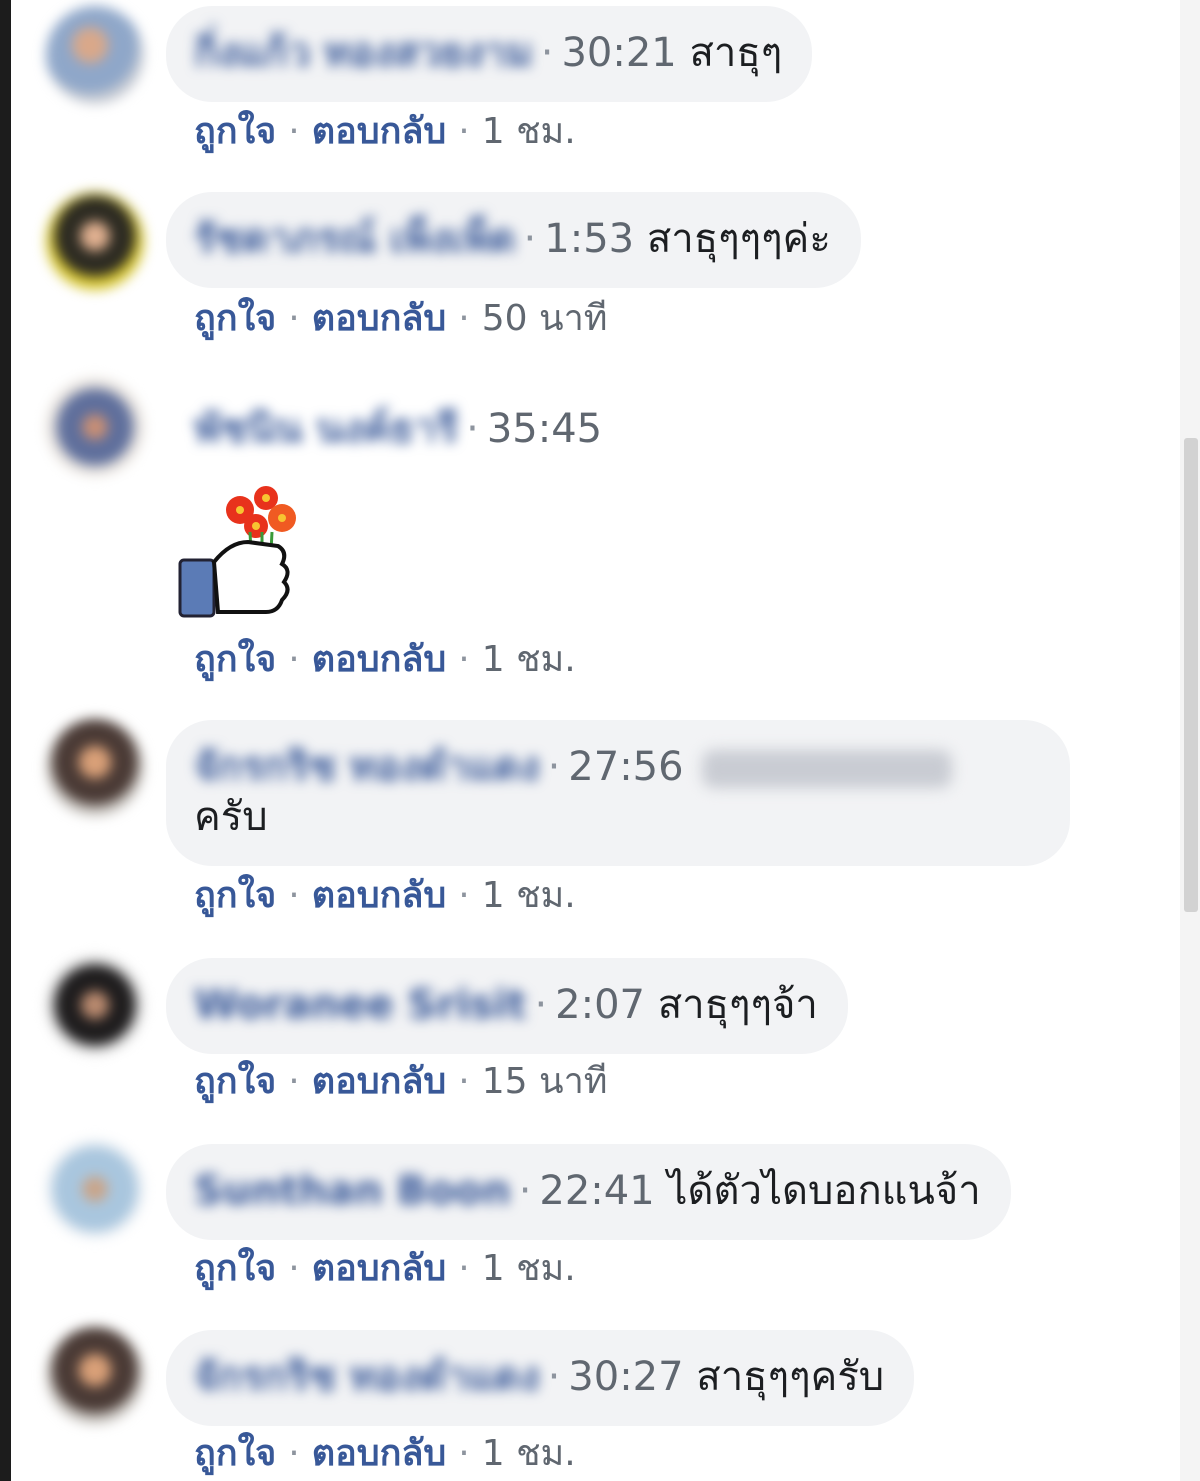 This screenshot has height=1481, width=1200. I want to click on comment-age: 50 นาที, so click(545, 318).